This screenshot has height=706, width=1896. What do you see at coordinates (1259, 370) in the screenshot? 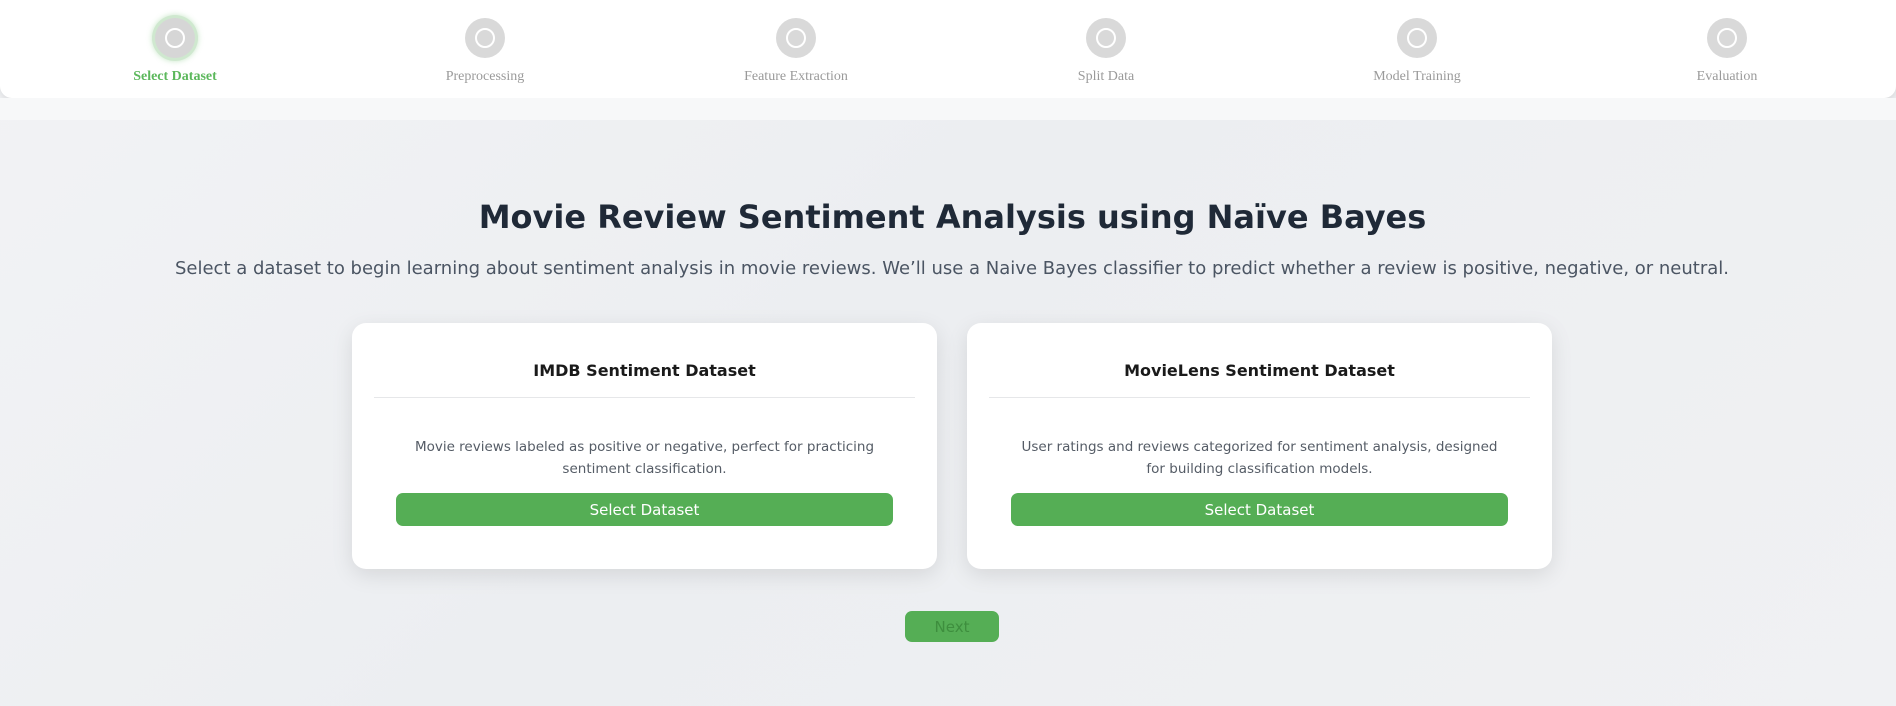
I see `card-title: MovieLens Sentiment Dataset` at bounding box center [1259, 370].